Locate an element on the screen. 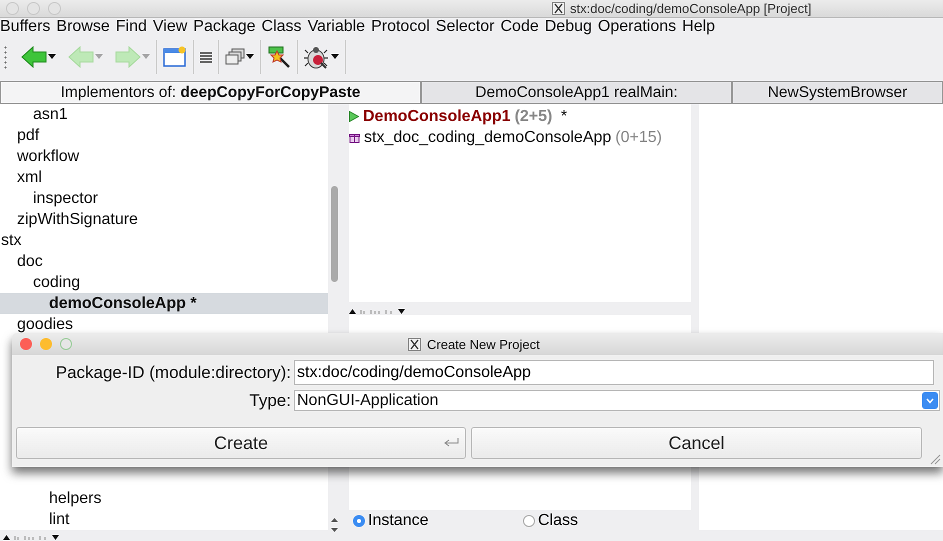 The height and width of the screenshot is (541, 943). menu-item: Buffers is located at coordinates (28, 27).